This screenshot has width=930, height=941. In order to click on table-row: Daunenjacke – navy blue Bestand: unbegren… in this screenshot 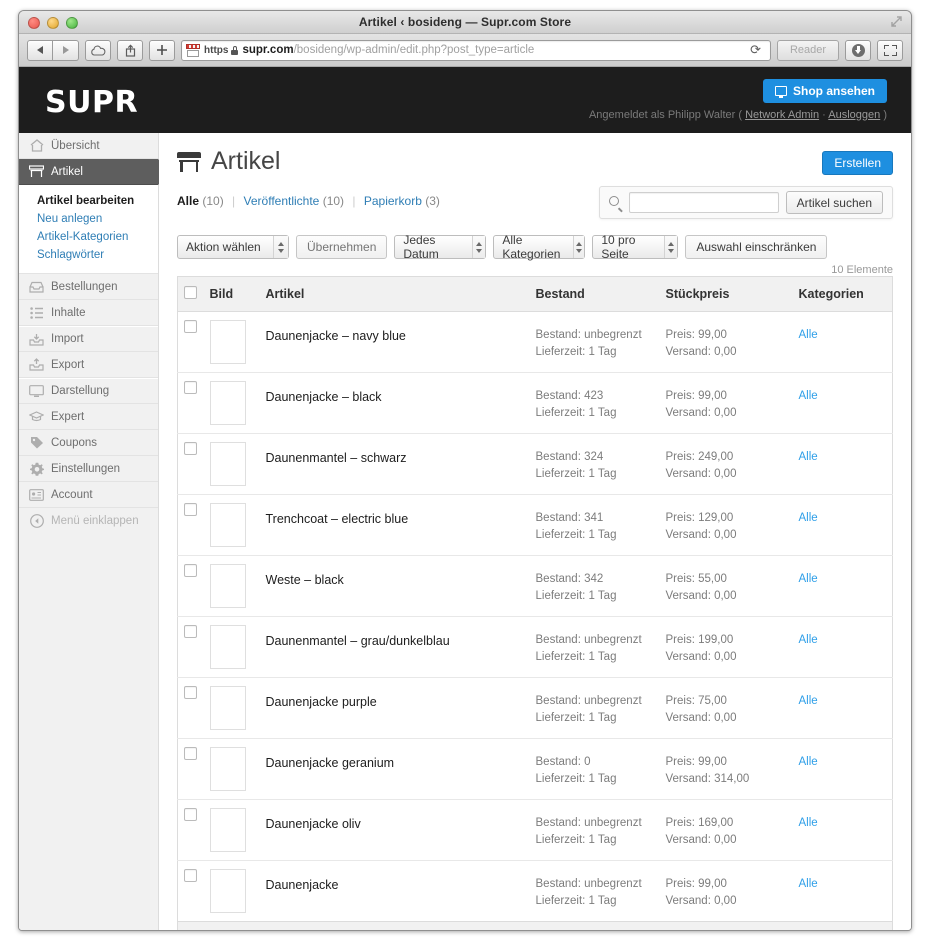, I will do `click(535, 342)`.